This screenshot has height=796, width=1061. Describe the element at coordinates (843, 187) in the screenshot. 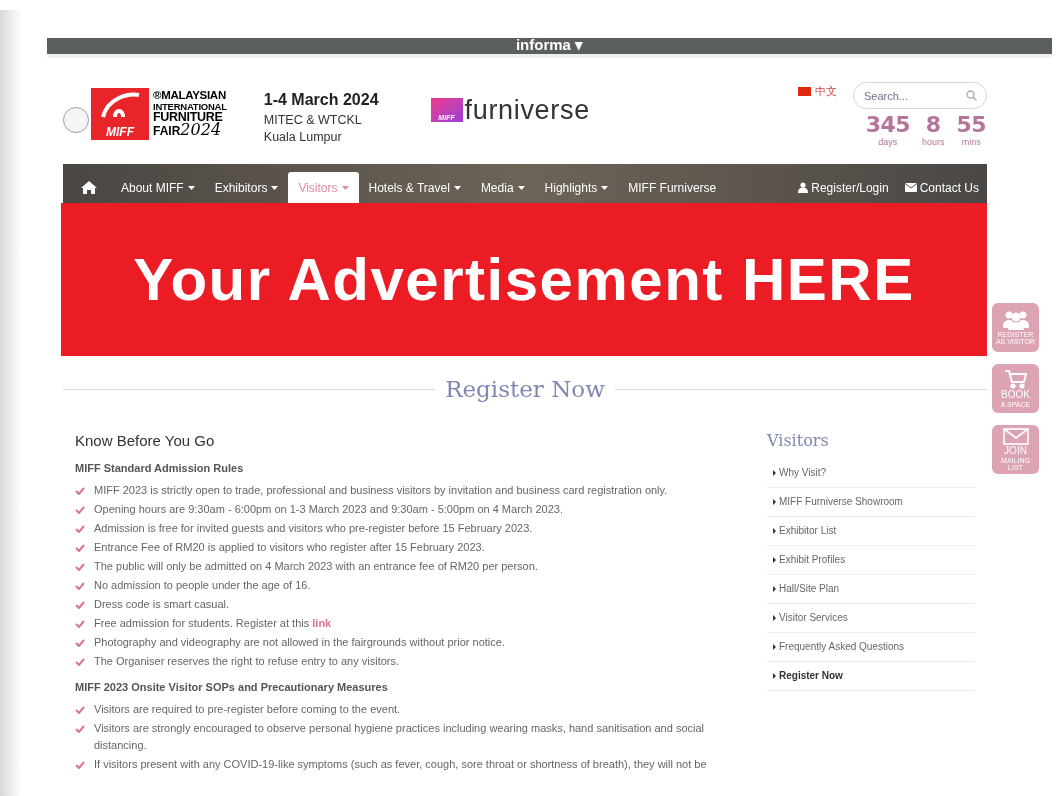

I see `nav-link: Register/Login` at that location.